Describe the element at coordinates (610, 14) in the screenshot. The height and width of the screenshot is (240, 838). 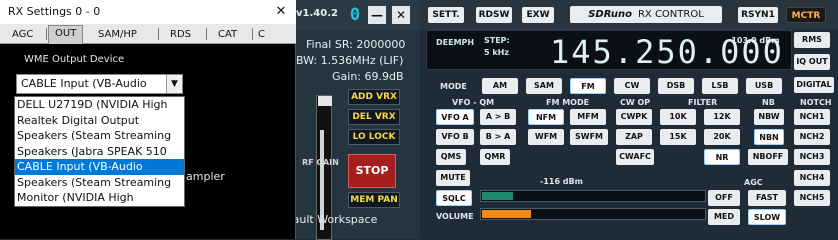
I see `sdruno-logo-mark: SDRuno` at that location.